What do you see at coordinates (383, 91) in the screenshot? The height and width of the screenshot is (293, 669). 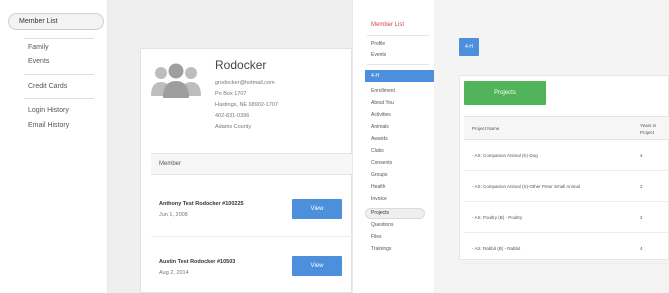 I see `nav-enrollment: Enrollment` at bounding box center [383, 91].